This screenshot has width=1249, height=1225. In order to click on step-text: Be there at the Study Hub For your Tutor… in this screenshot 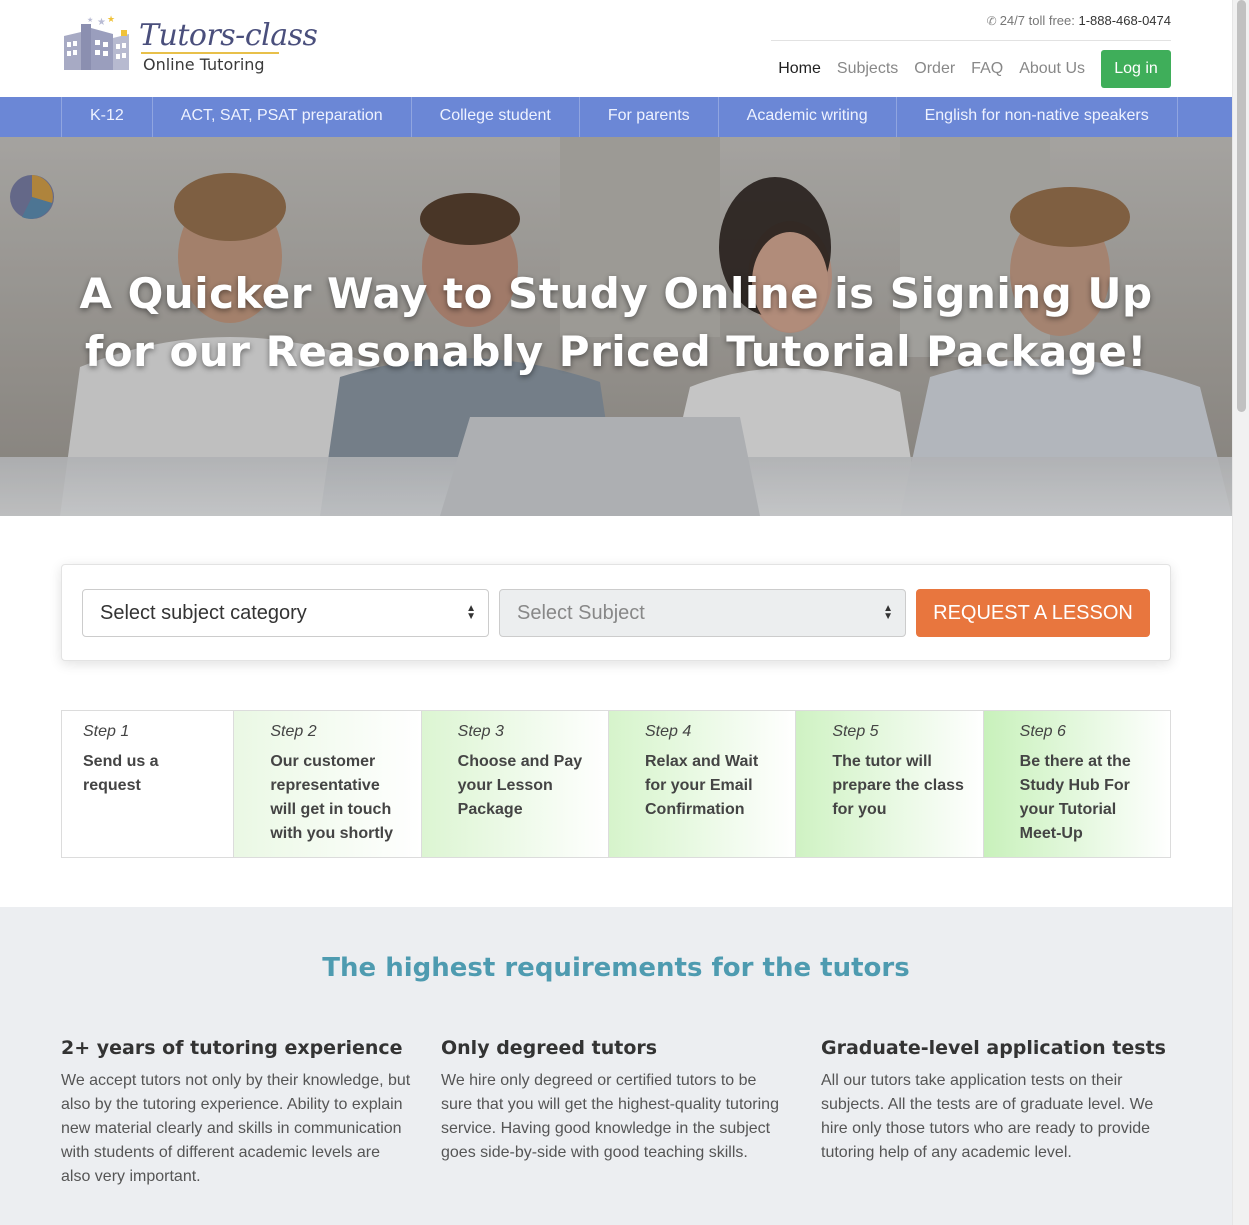, I will do `click(1075, 797)`.